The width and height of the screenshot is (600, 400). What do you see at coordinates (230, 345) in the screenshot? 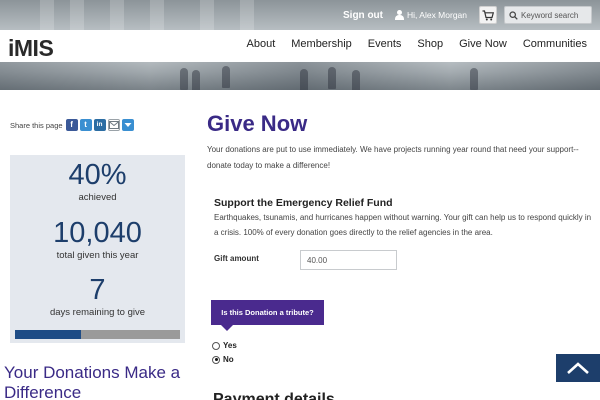
I see `radio-yes-label: Yes` at bounding box center [230, 345].